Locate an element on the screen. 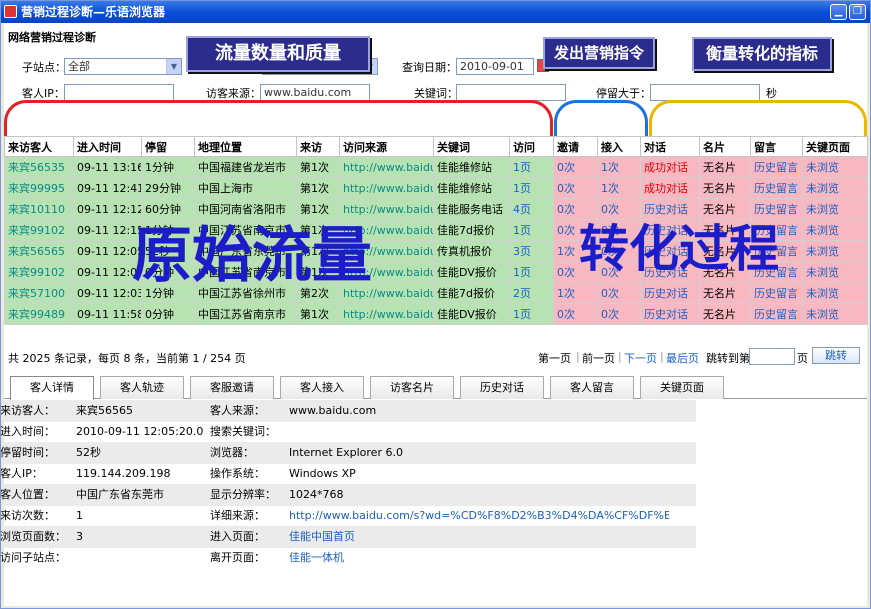 The height and width of the screenshot is (609, 871). table-cell: 来宾56565 is located at coordinates (39, 251).